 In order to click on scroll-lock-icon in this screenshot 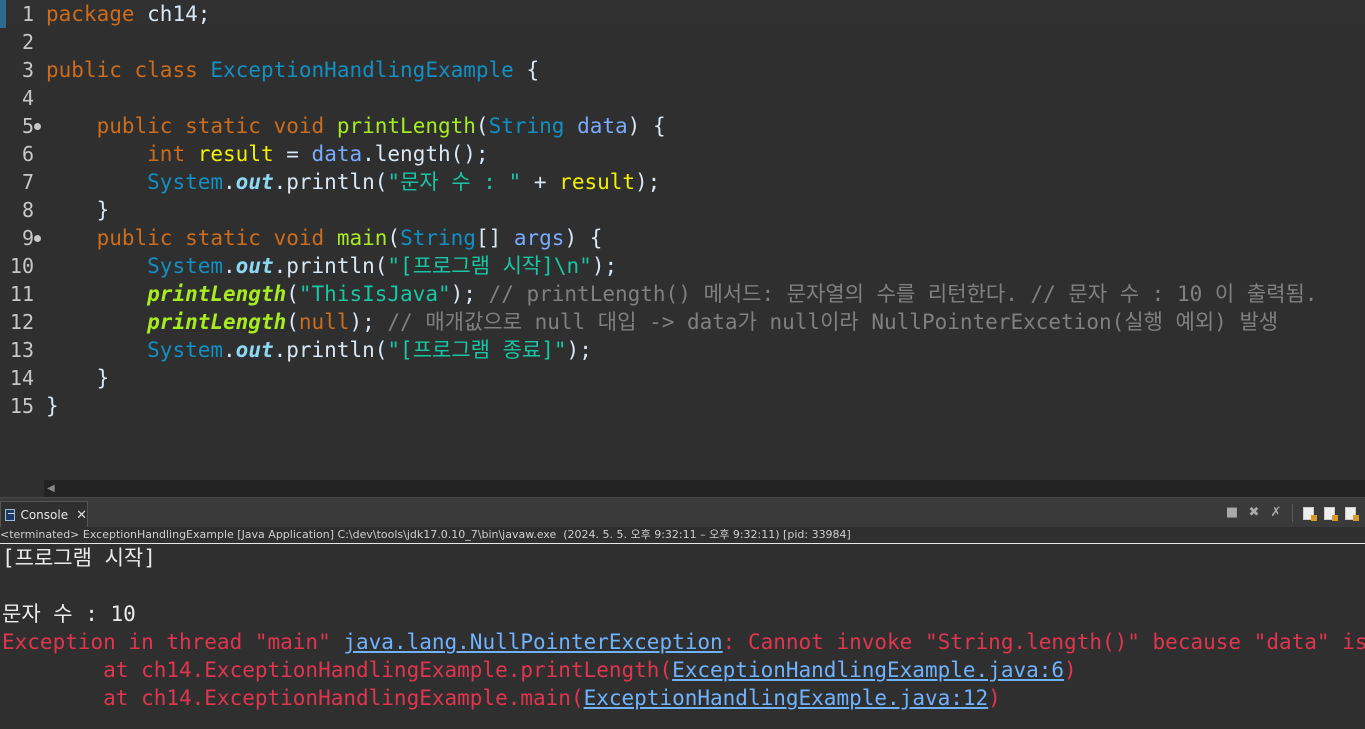, I will do `click(1331, 513)`.